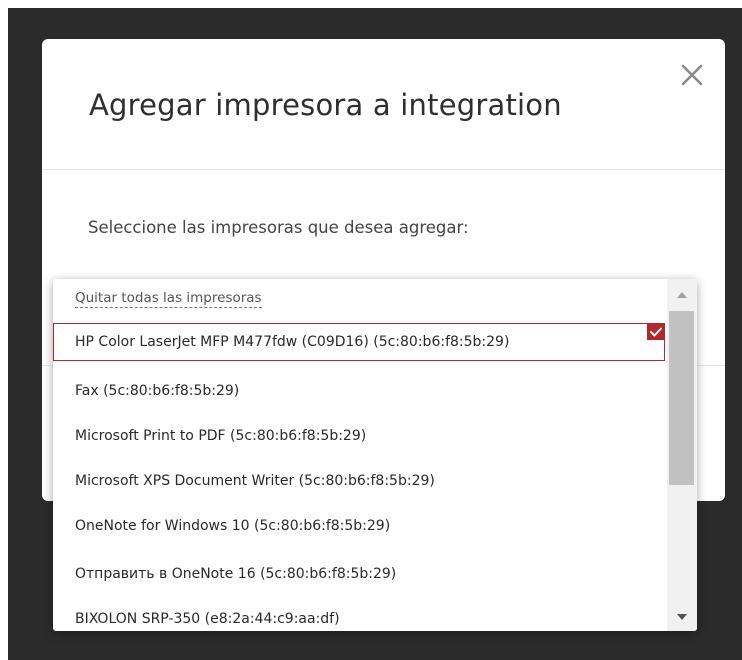 The height and width of the screenshot is (660, 742). I want to click on close-button, so click(692, 75).